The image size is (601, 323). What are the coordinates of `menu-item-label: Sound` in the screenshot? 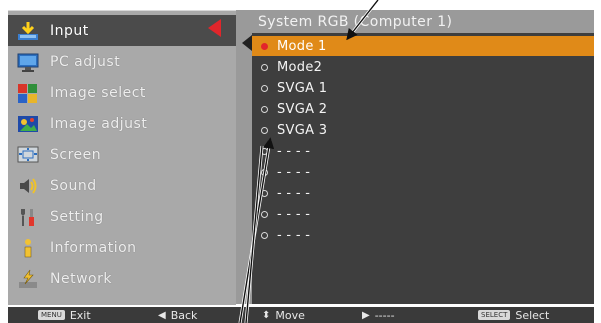 It's located at (73, 185).